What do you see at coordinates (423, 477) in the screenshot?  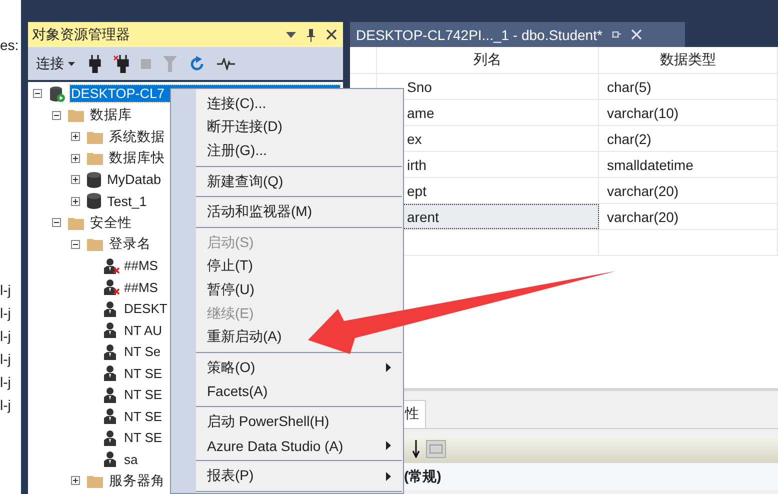 I see `category-label: (常规)` at bounding box center [423, 477].